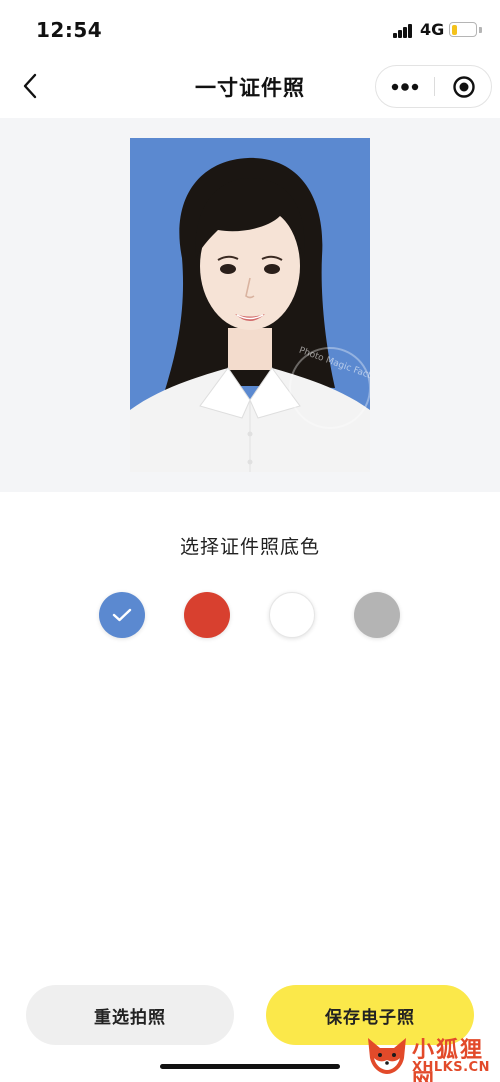  What do you see at coordinates (69, 30) in the screenshot?
I see `status-time: 12:54` at bounding box center [69, 30].